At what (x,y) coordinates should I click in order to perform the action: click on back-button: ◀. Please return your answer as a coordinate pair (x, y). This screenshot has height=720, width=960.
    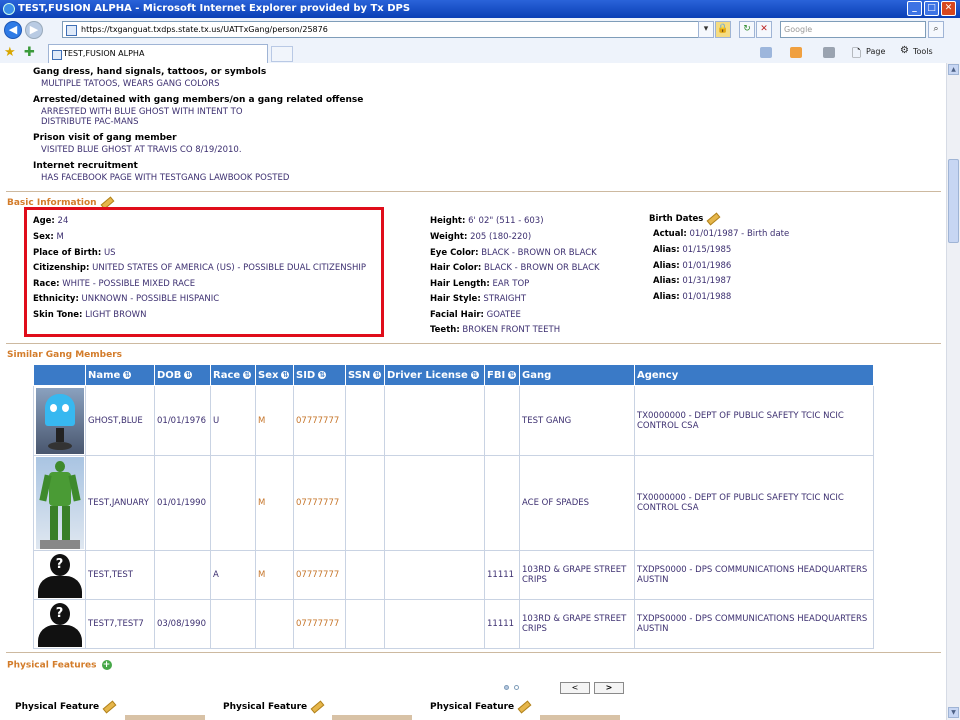
    Looking at the image, I should click on (13, 30).